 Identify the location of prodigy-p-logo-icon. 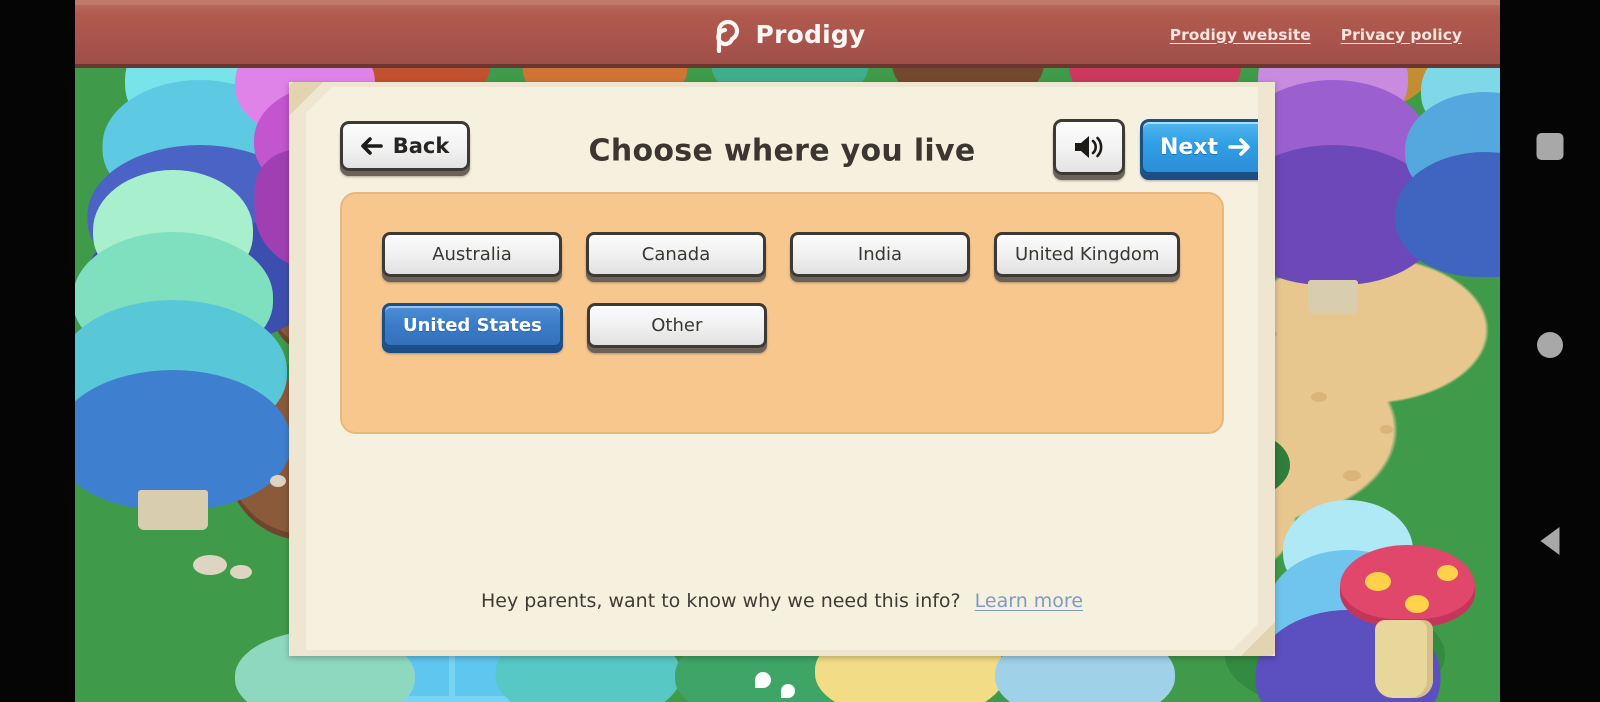
(727, 36).